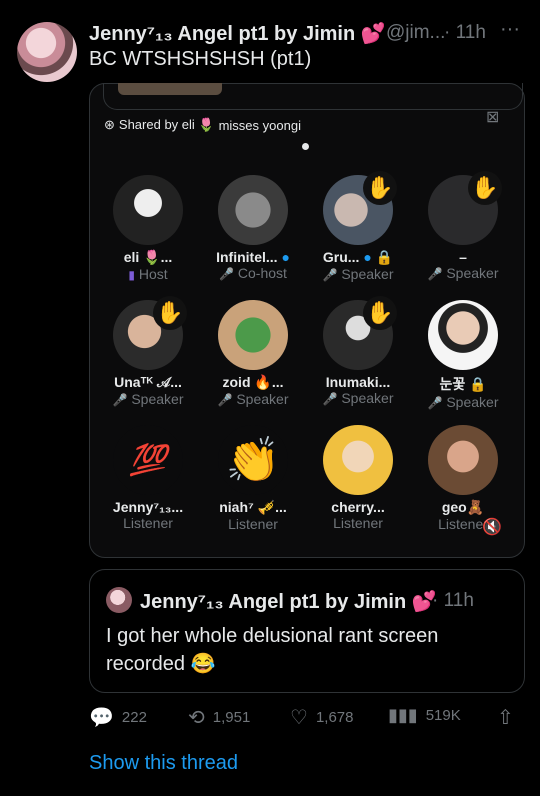 This screenshot has width=540, height=796. I want to click on views-button: ▮▮▮ 519K, so click(424, 715).